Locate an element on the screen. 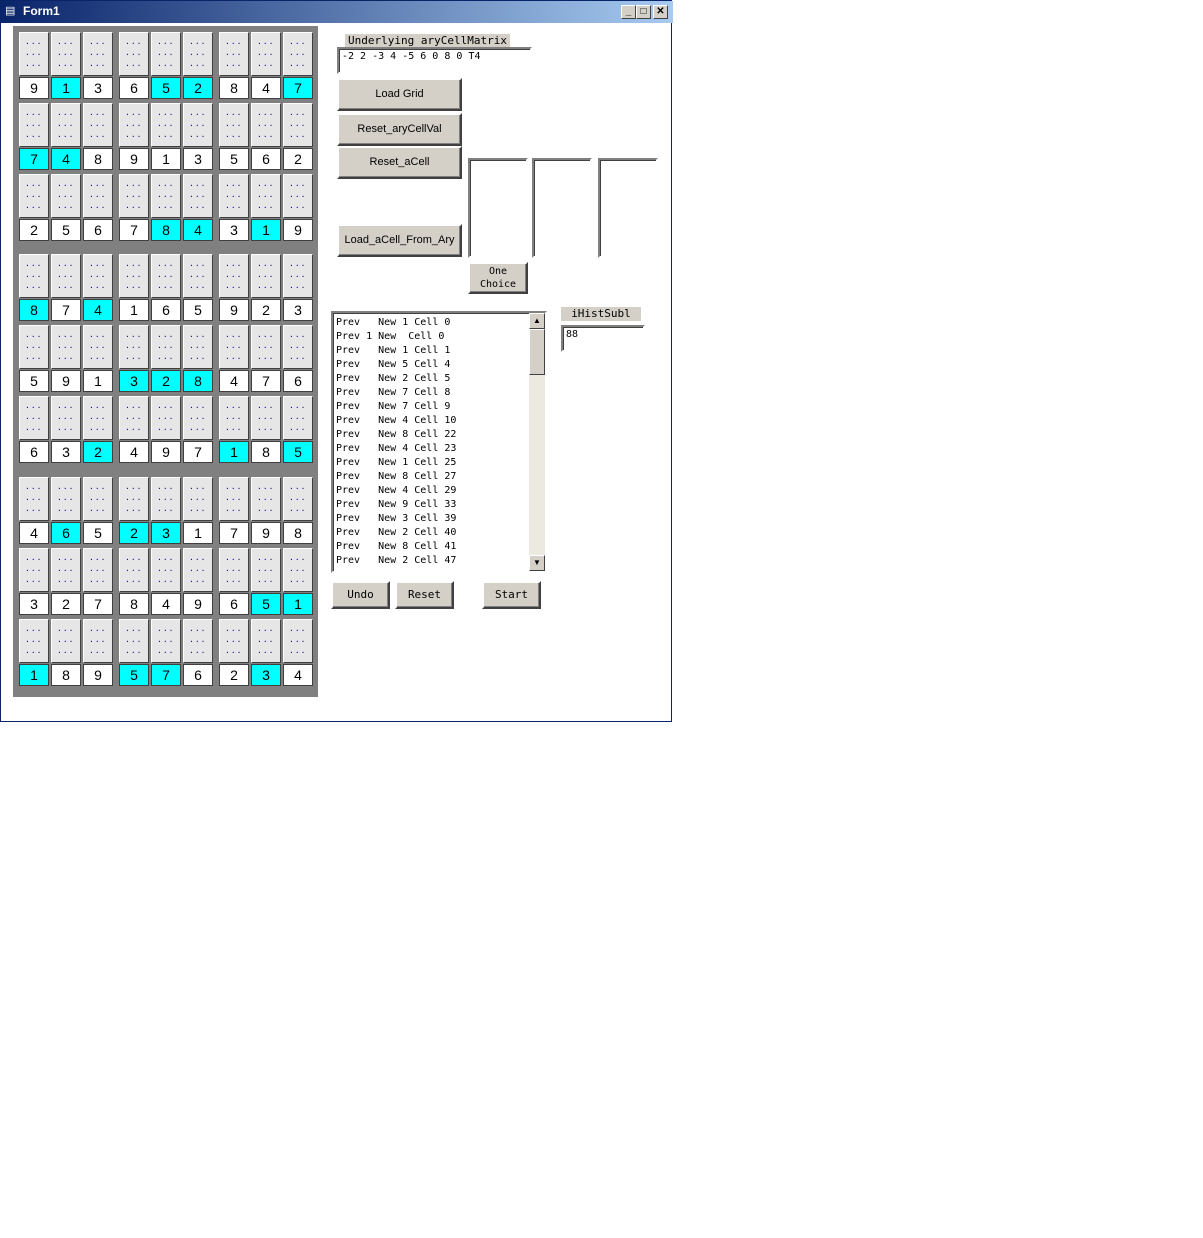  reset-button: Reset is located at coordinates (424, 595).